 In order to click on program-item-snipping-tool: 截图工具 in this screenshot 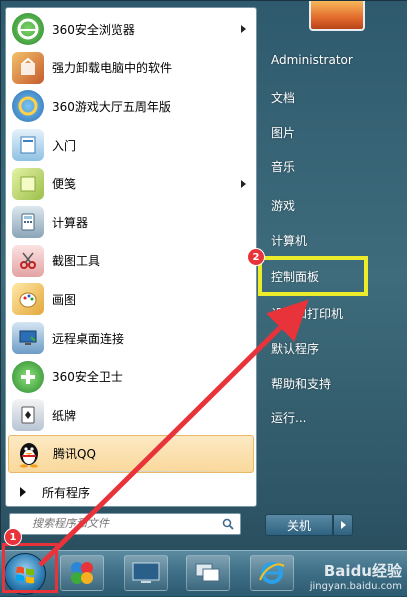, I will do `click(131, 261)`.